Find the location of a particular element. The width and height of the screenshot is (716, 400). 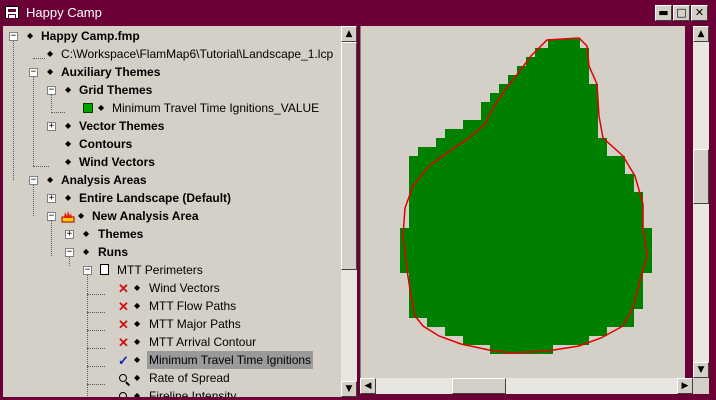

tree-label: Fireline Intensity is located at coordinates (193, 393).